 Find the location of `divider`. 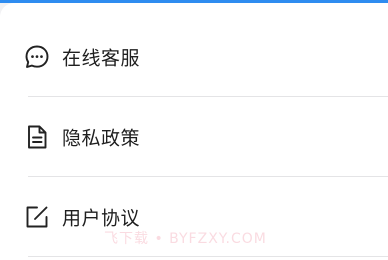

divider is located at coordinates (208, 256).